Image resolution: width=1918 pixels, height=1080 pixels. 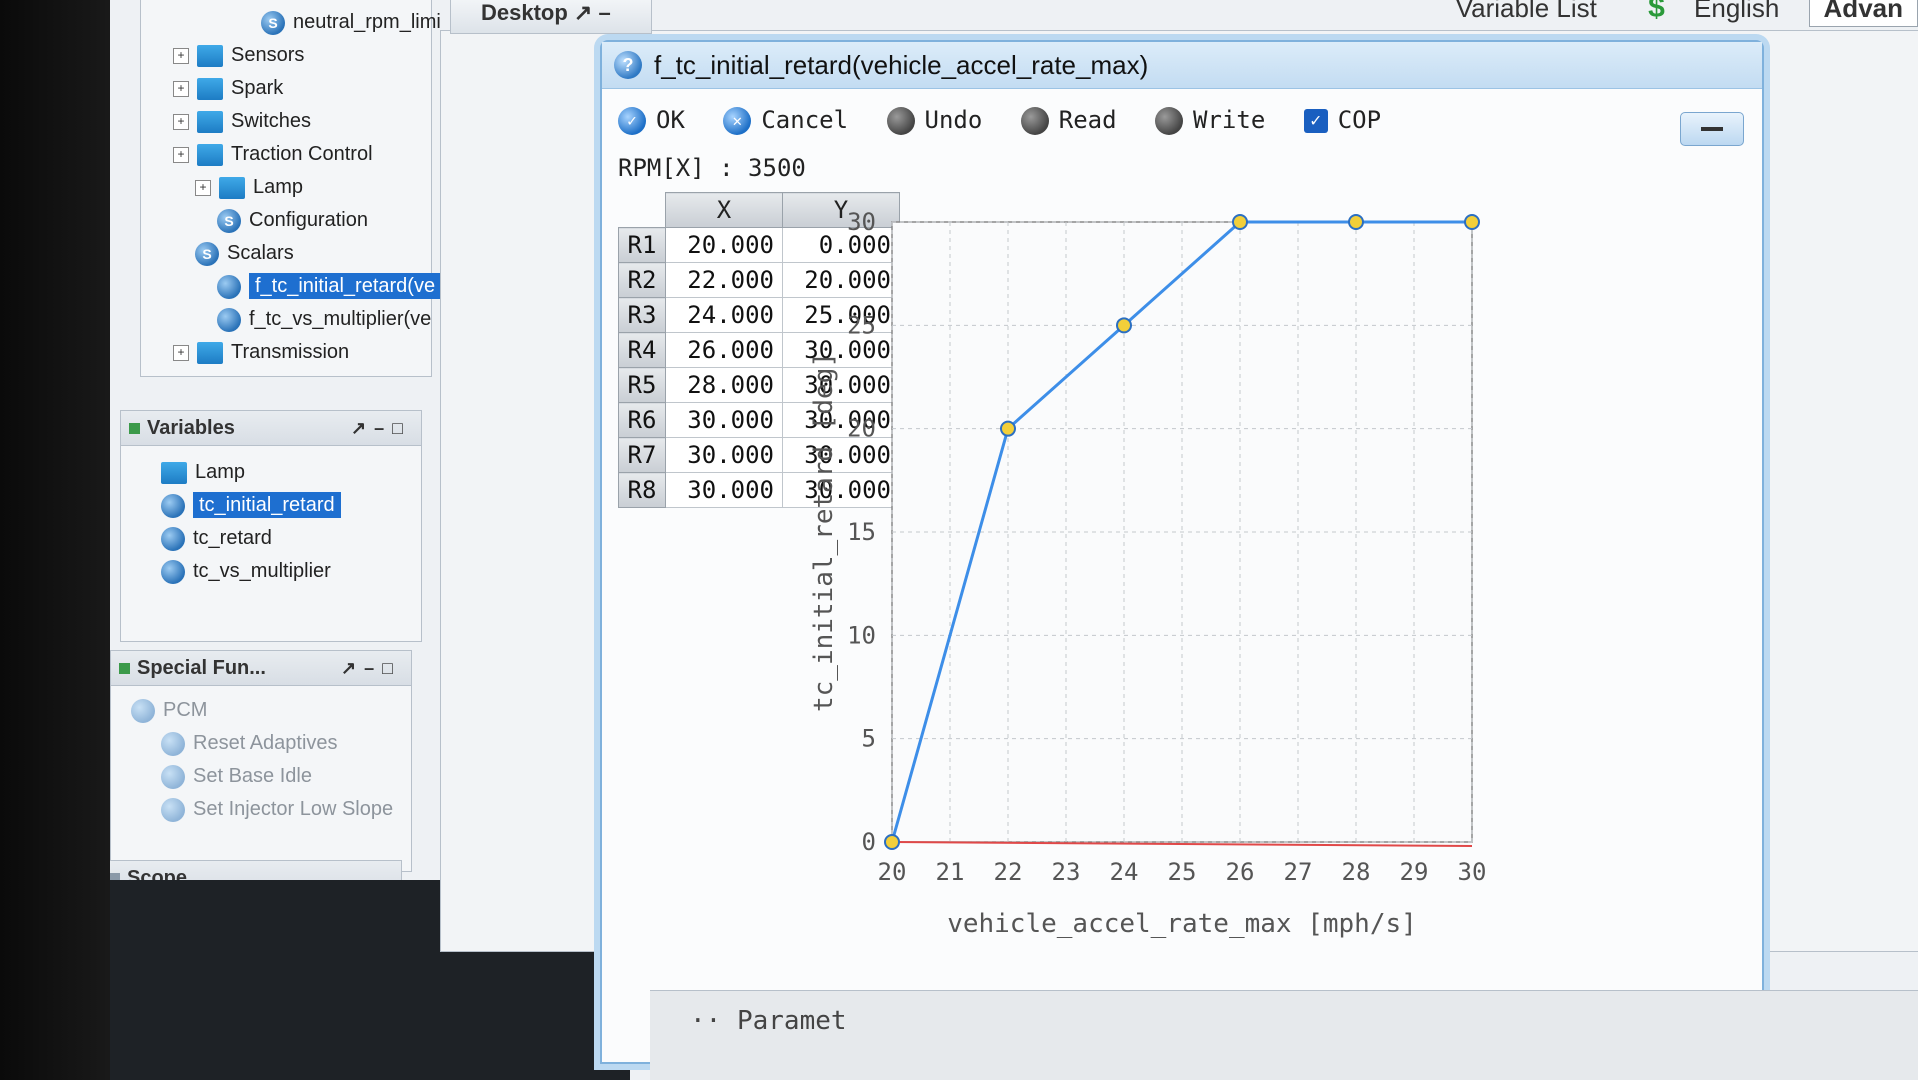 I want to click on variable-item: tc_initial_retard, so click(x=291, y=505).